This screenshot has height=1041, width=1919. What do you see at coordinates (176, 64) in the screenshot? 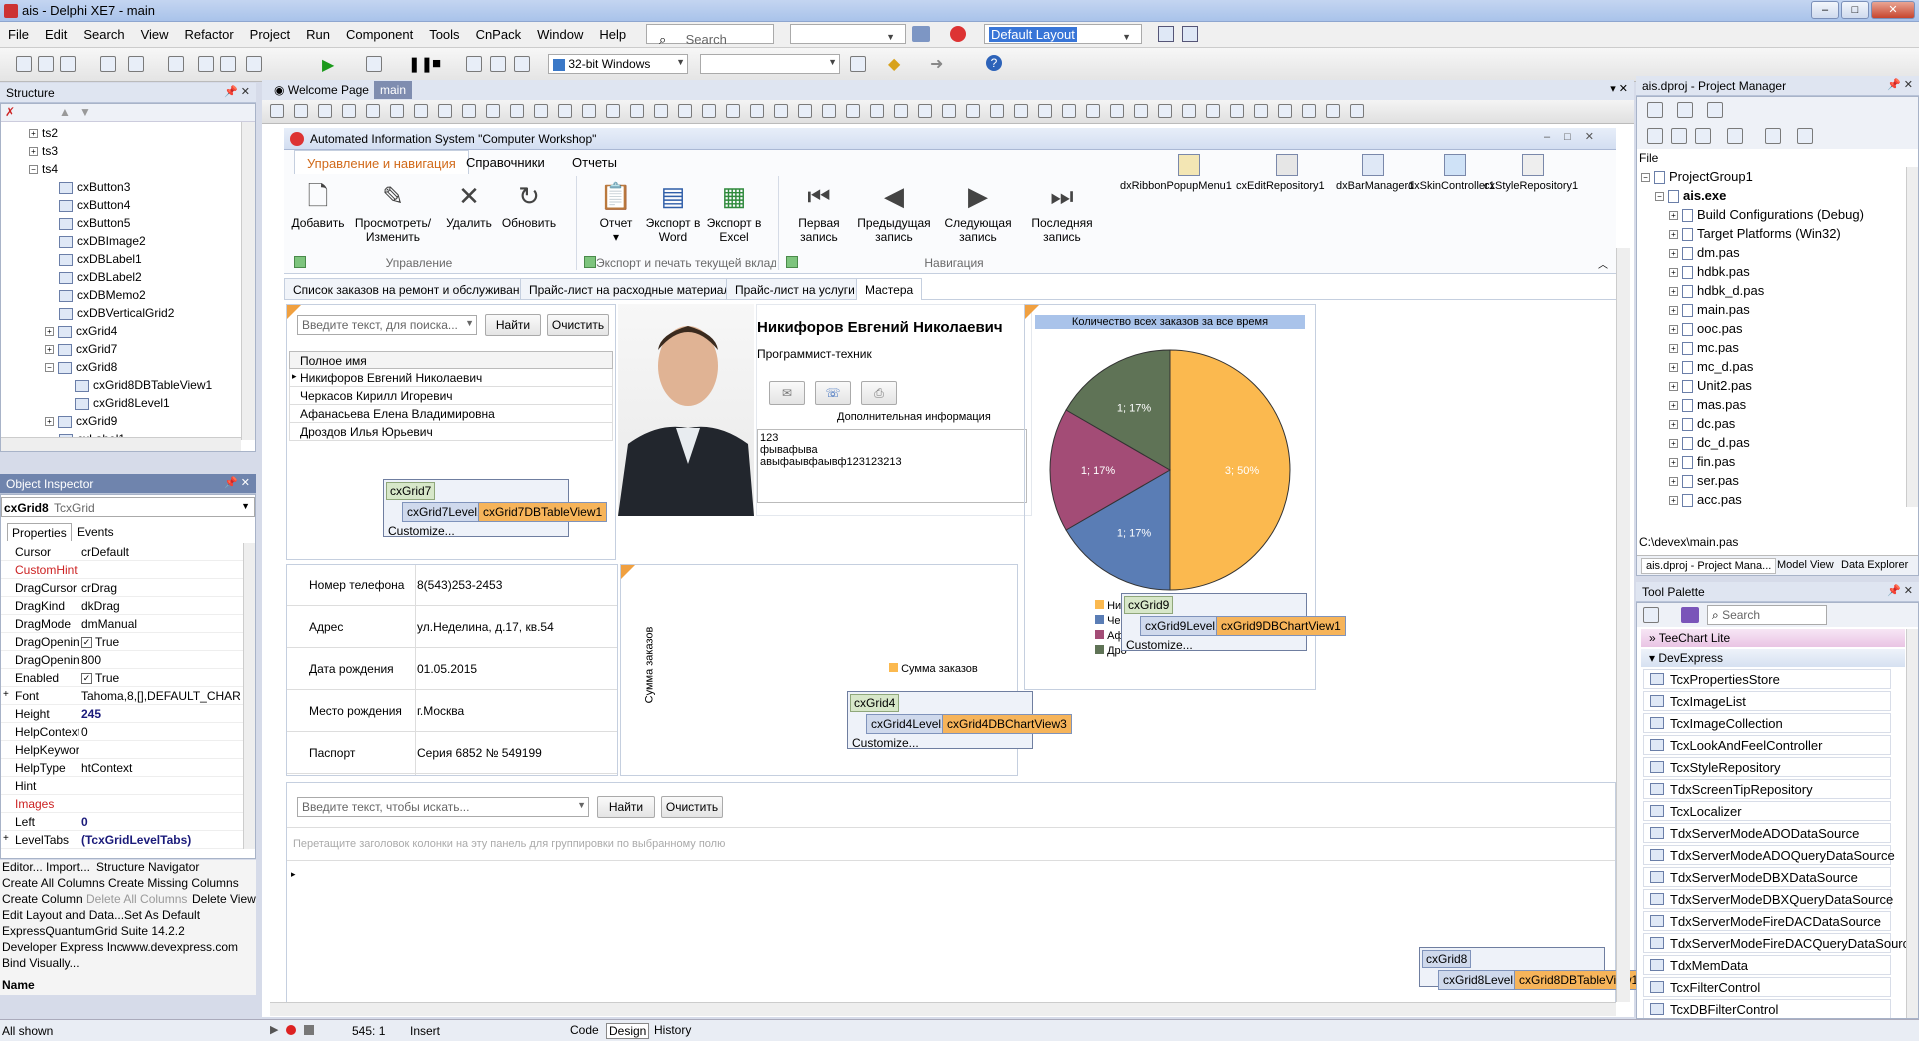
I see `save-icon` at bounding box center [176, 64].